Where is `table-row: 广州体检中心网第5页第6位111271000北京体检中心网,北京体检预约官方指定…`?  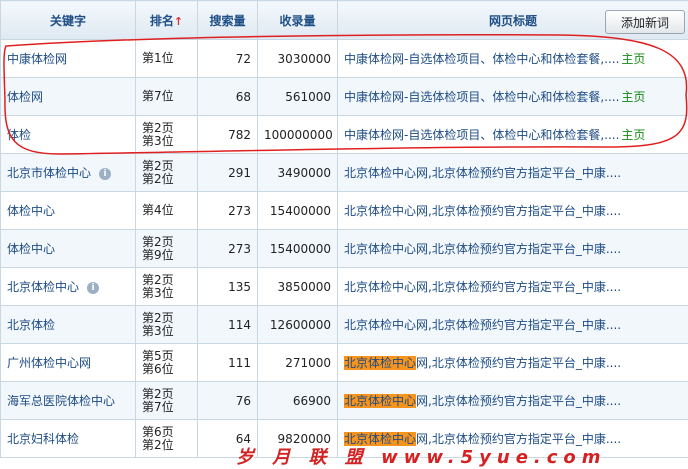 table-row: 广州体检中心网第5页第6位111271000北京体检中心网,北京体检预约官方指定… is located at coordinates (344, 363).